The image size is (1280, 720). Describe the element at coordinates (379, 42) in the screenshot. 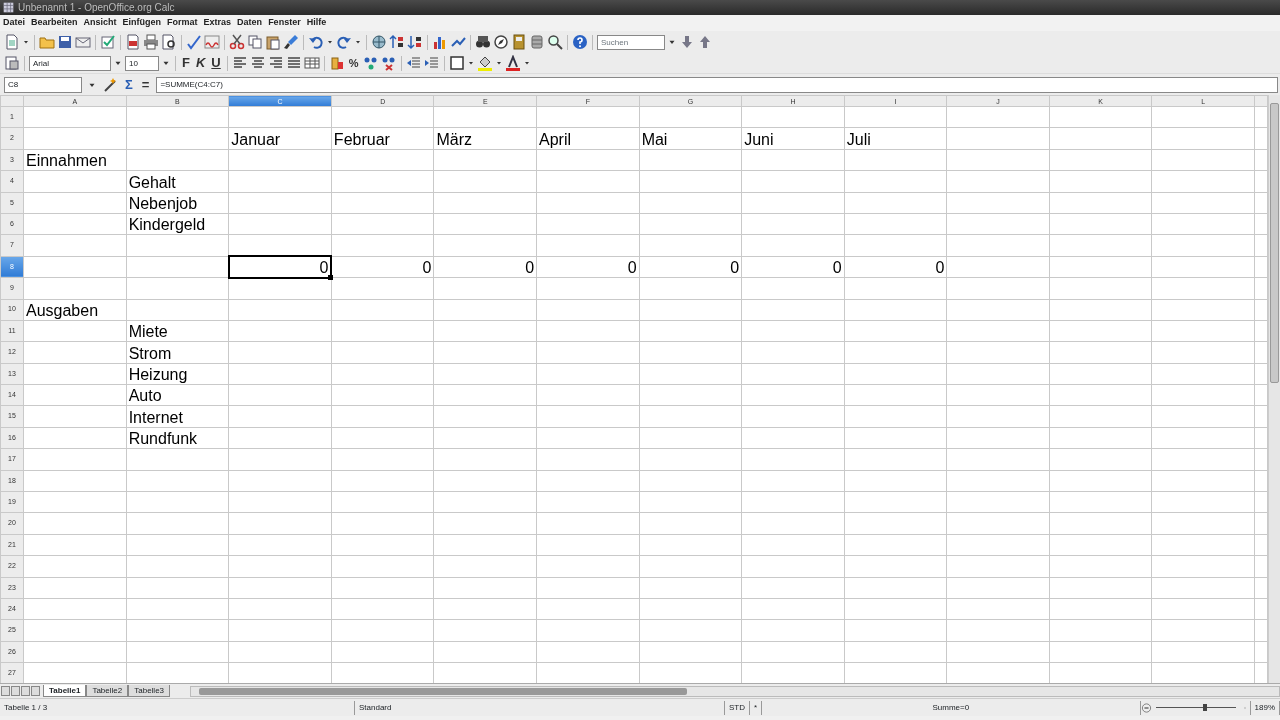

I see `globe-icon` at that location.